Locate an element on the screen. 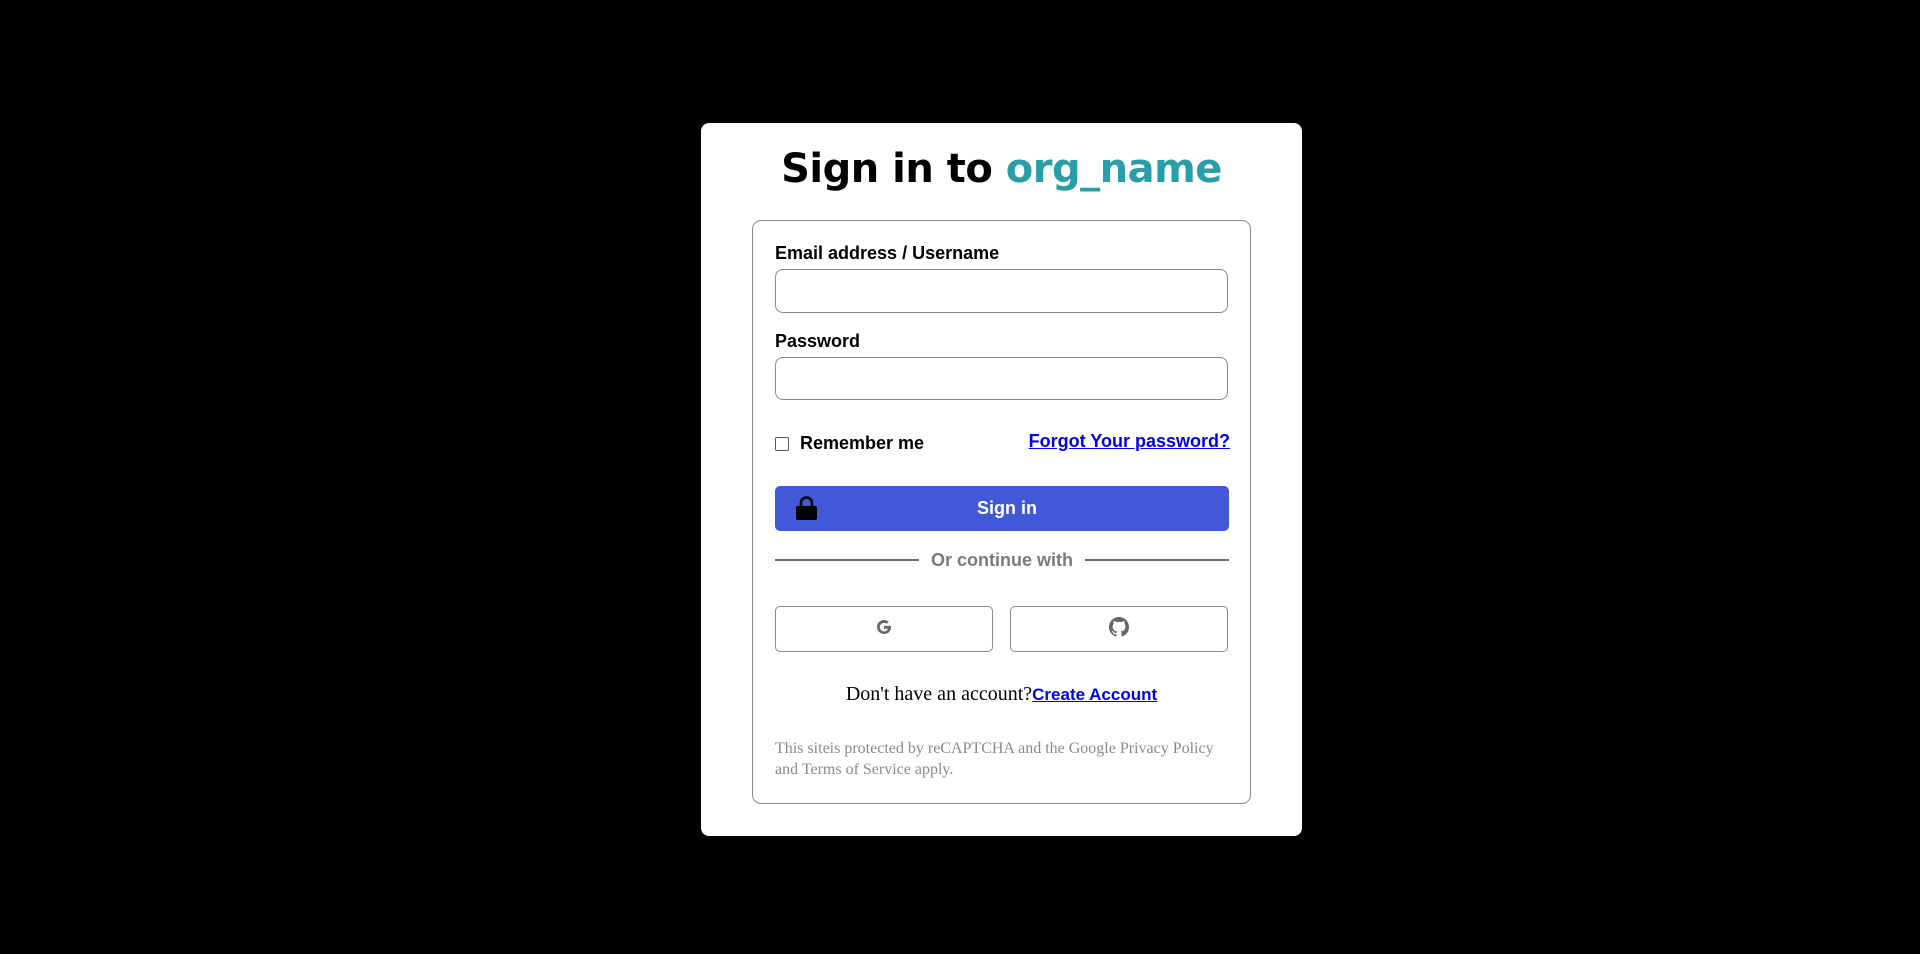 The width and height of the screenshot is (1920, 954). create-account-row: Don't have an account?Create Account is located at coordinates (1001, 694).